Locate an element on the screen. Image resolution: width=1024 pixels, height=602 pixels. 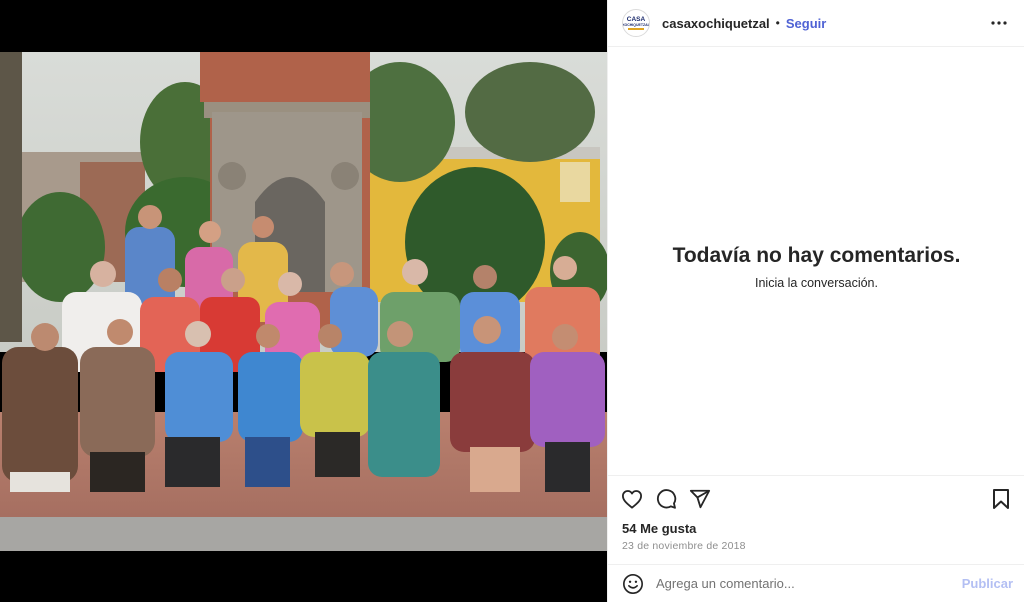
bookmark-icon is located at coordinates (1001, 498).